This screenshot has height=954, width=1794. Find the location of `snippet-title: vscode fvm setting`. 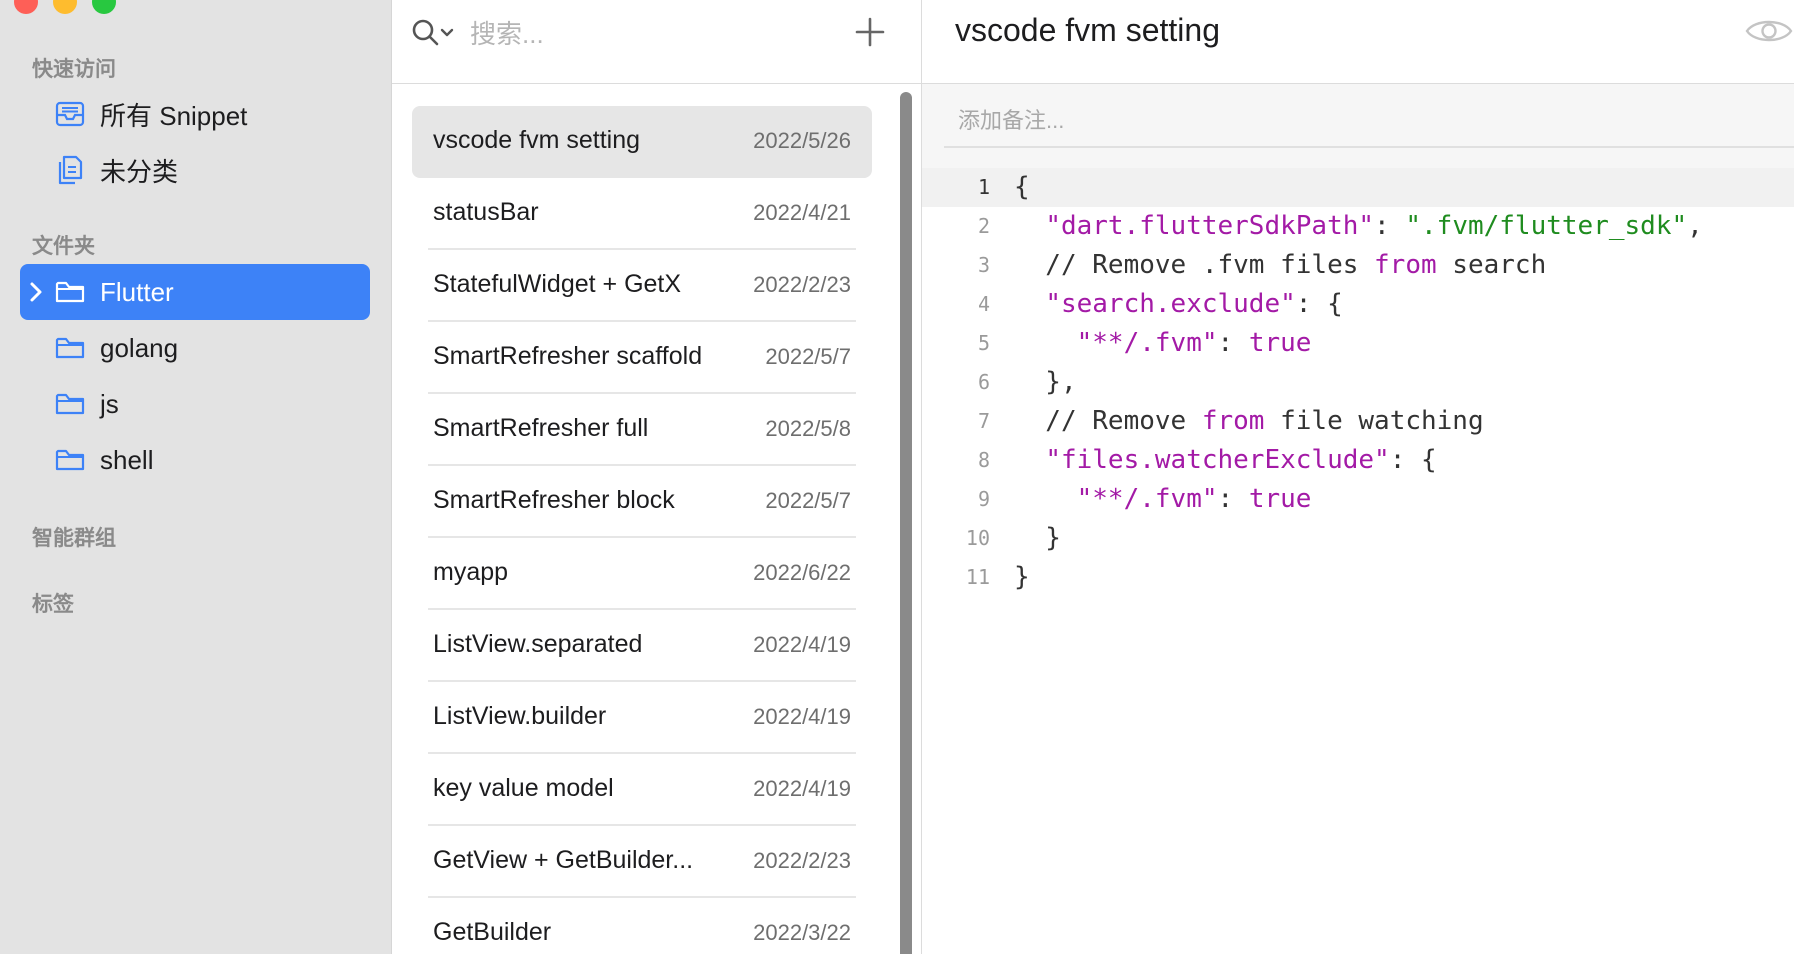

snippet-title: vscode fvm setting is located at coordinates (1087, 30).